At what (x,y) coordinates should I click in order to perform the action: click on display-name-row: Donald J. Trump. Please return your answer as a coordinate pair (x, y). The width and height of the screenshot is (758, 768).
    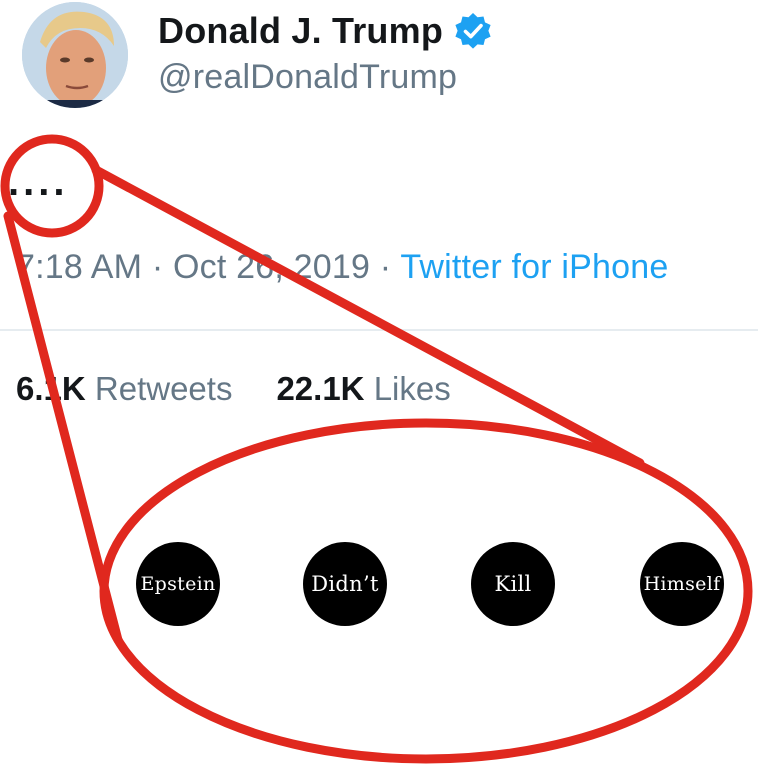
    Looking at the image, I should click on (325, 31).